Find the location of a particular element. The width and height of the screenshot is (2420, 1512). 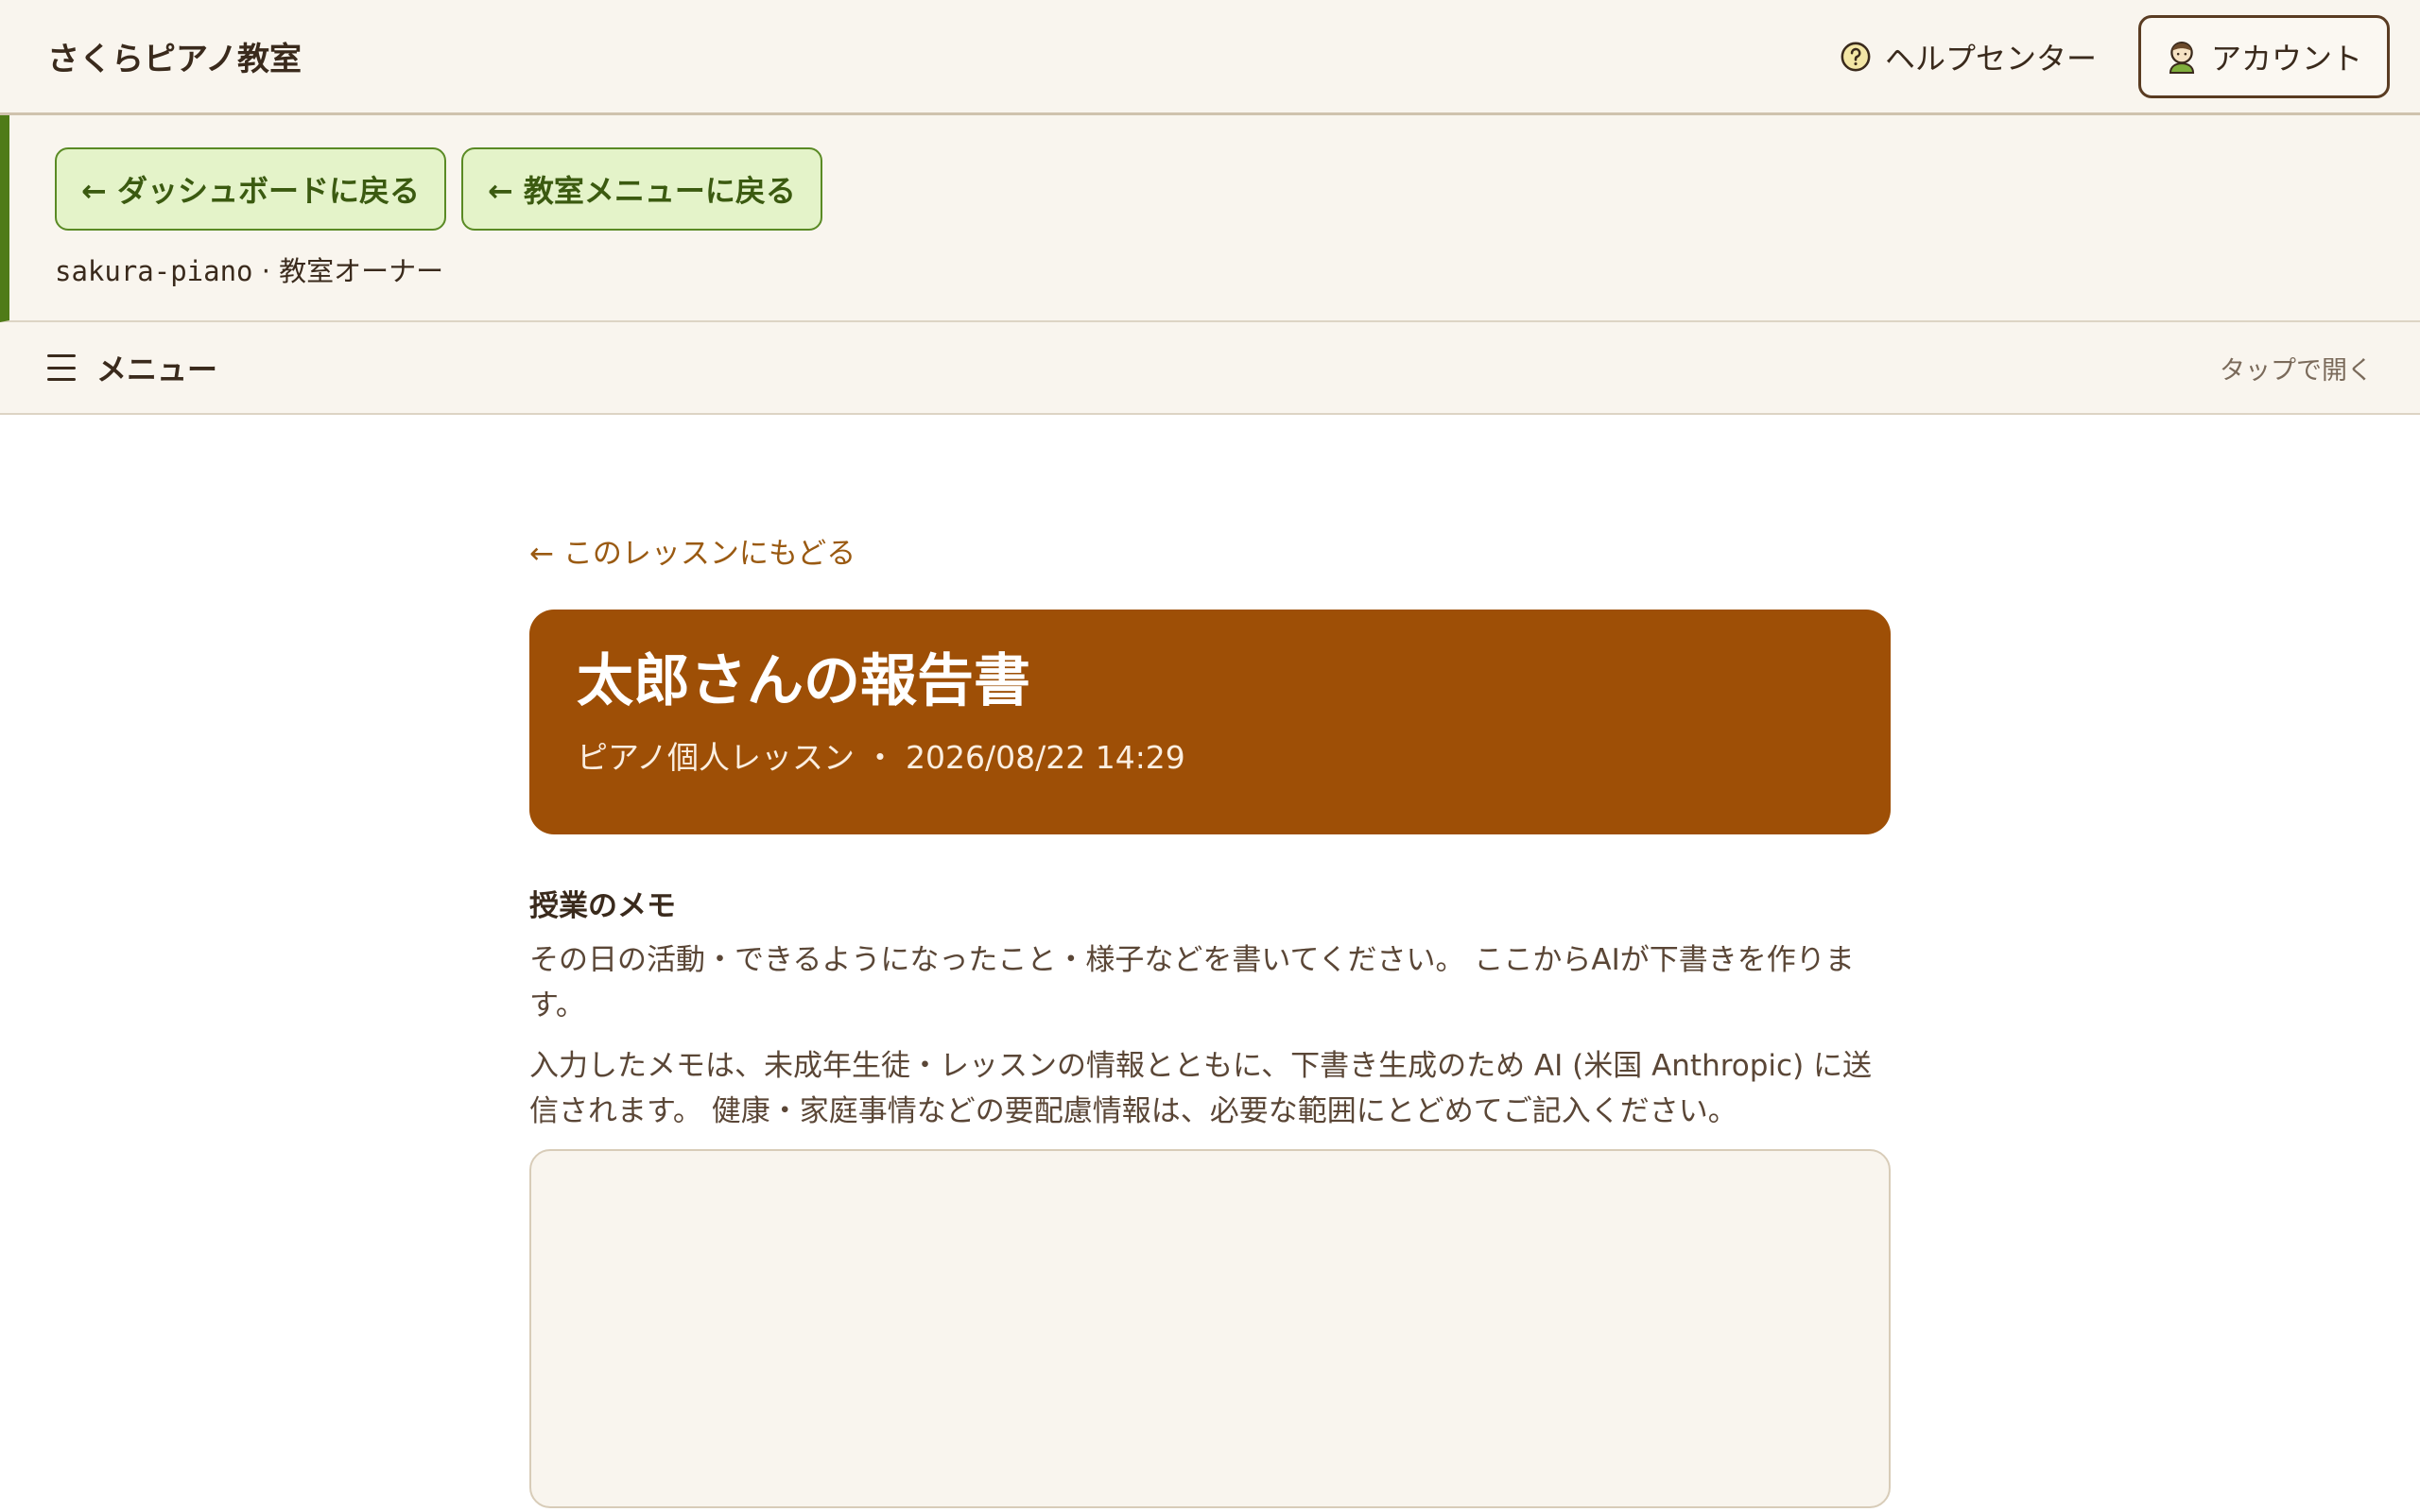

menu-hint: タップで開く is located at coordinates (2296, 370).